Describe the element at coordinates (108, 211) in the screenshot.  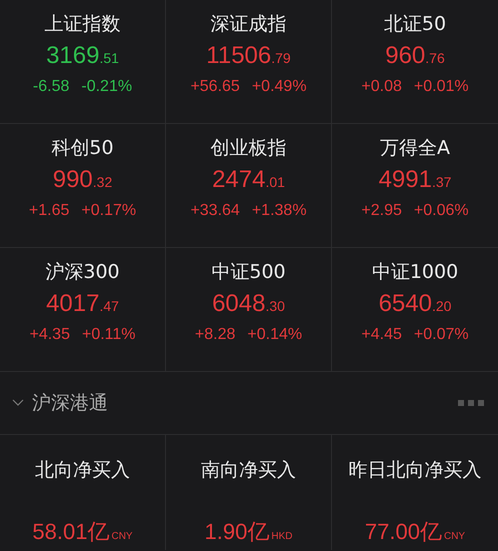
I see `index-percent: +0.17%` at that location.